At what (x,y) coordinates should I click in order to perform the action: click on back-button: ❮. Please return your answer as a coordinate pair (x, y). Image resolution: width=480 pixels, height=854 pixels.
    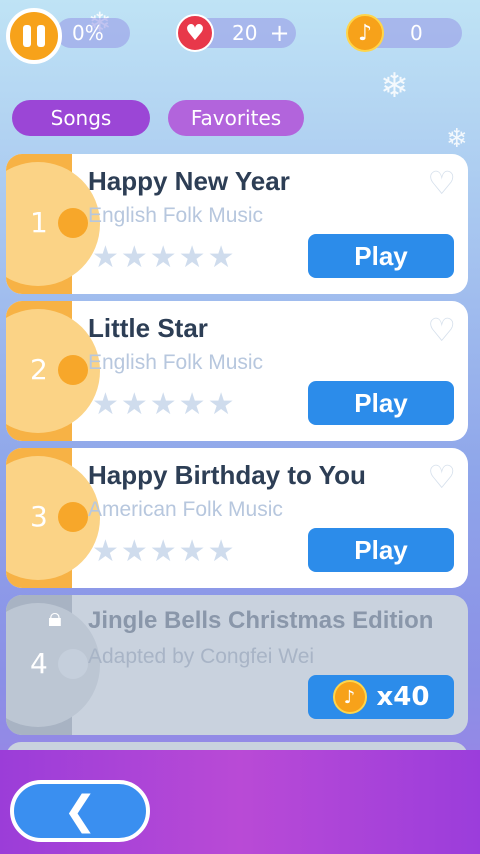
    Looking at the image, I should click on (80, 811).